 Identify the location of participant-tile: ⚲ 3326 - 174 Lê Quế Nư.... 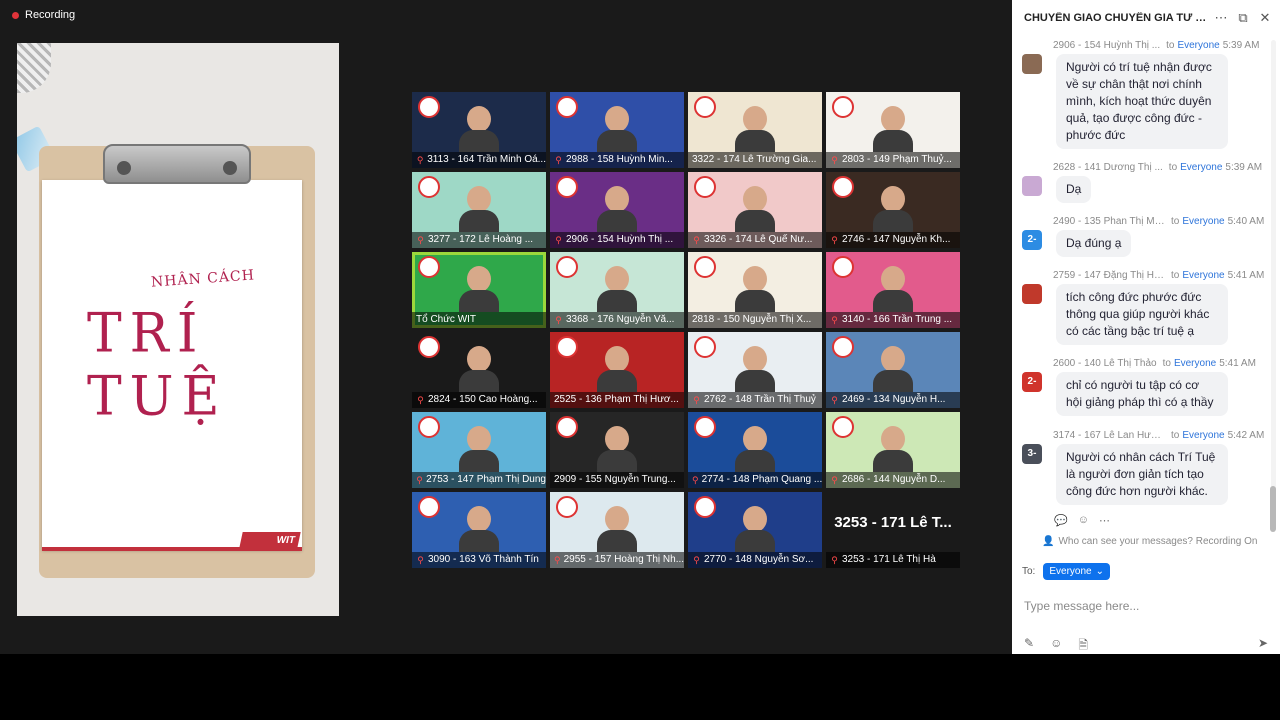
(755, 210).